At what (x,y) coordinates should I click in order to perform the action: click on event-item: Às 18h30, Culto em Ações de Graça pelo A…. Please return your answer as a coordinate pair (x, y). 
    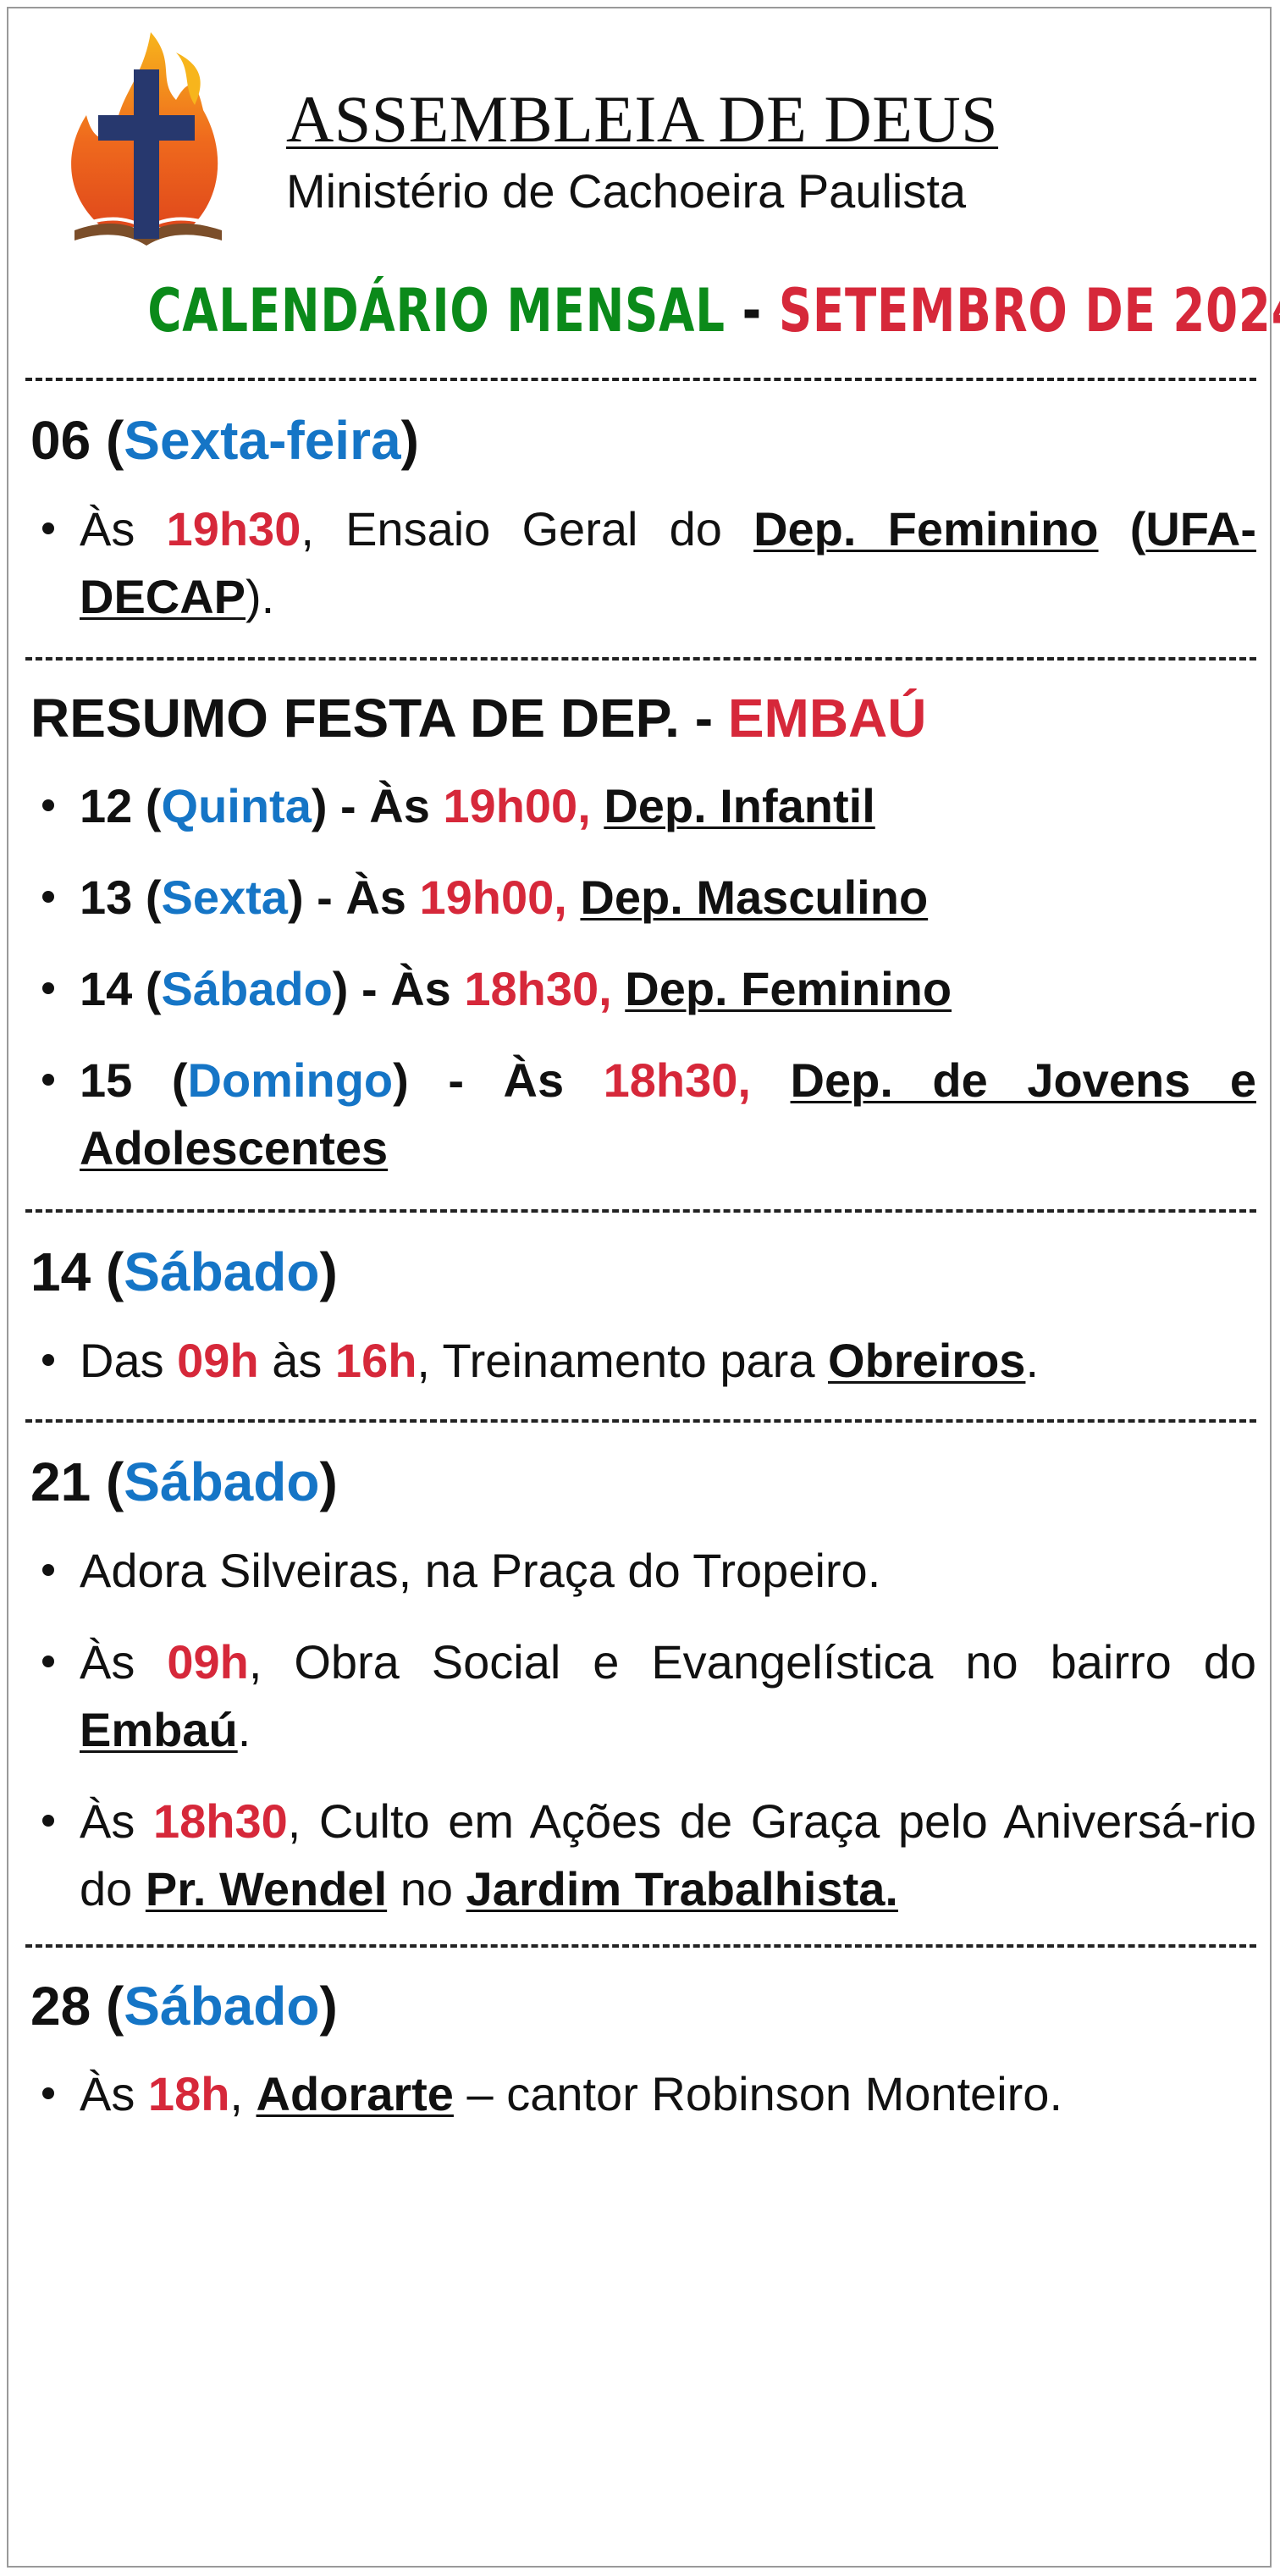
    Looking at the image, I should click on (649, 1855).